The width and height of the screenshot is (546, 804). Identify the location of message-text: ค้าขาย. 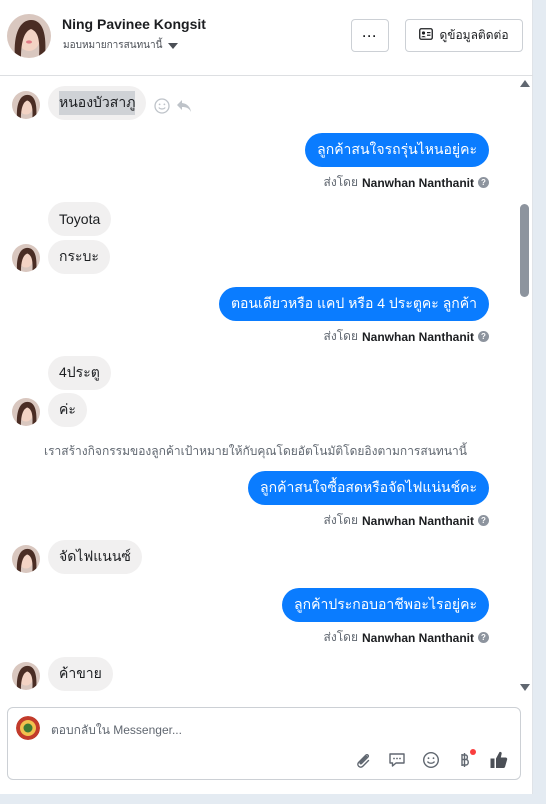
(80, 673).